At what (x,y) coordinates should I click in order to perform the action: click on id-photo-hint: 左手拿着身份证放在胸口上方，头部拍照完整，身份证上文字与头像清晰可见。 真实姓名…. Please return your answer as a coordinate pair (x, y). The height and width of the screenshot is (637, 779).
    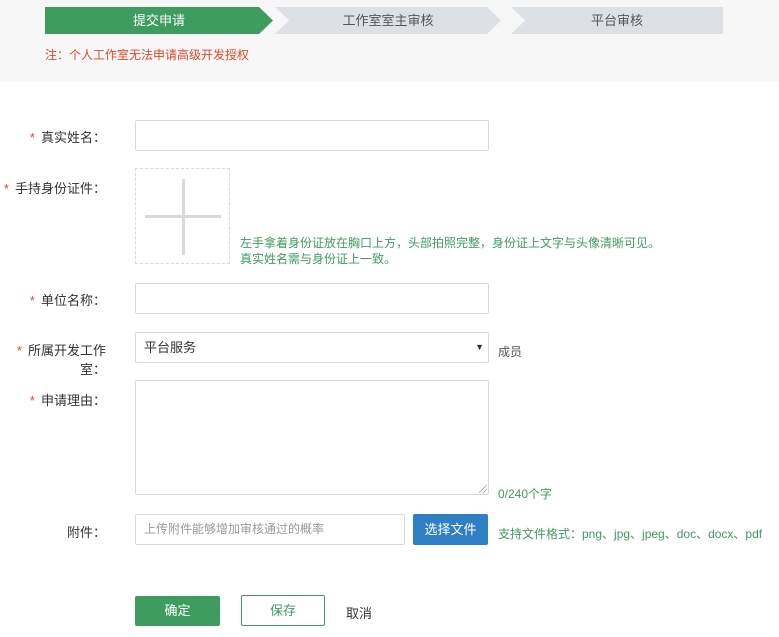
    Looking at the image, I should click on (450, 251).